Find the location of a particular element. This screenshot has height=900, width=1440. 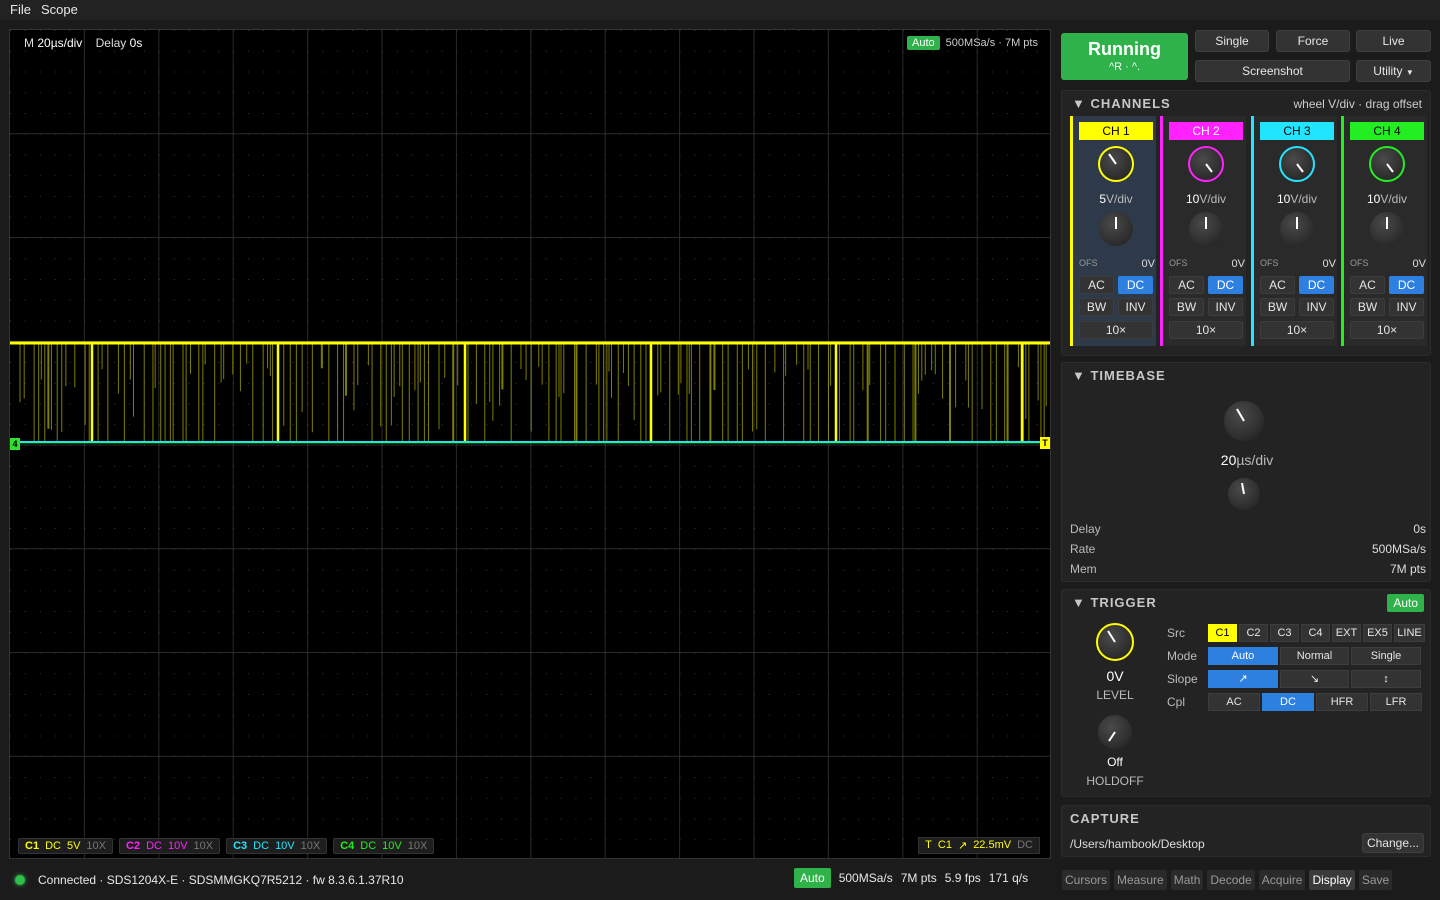

trigger-src-3: C3 is located at coordinates (1284, 633).